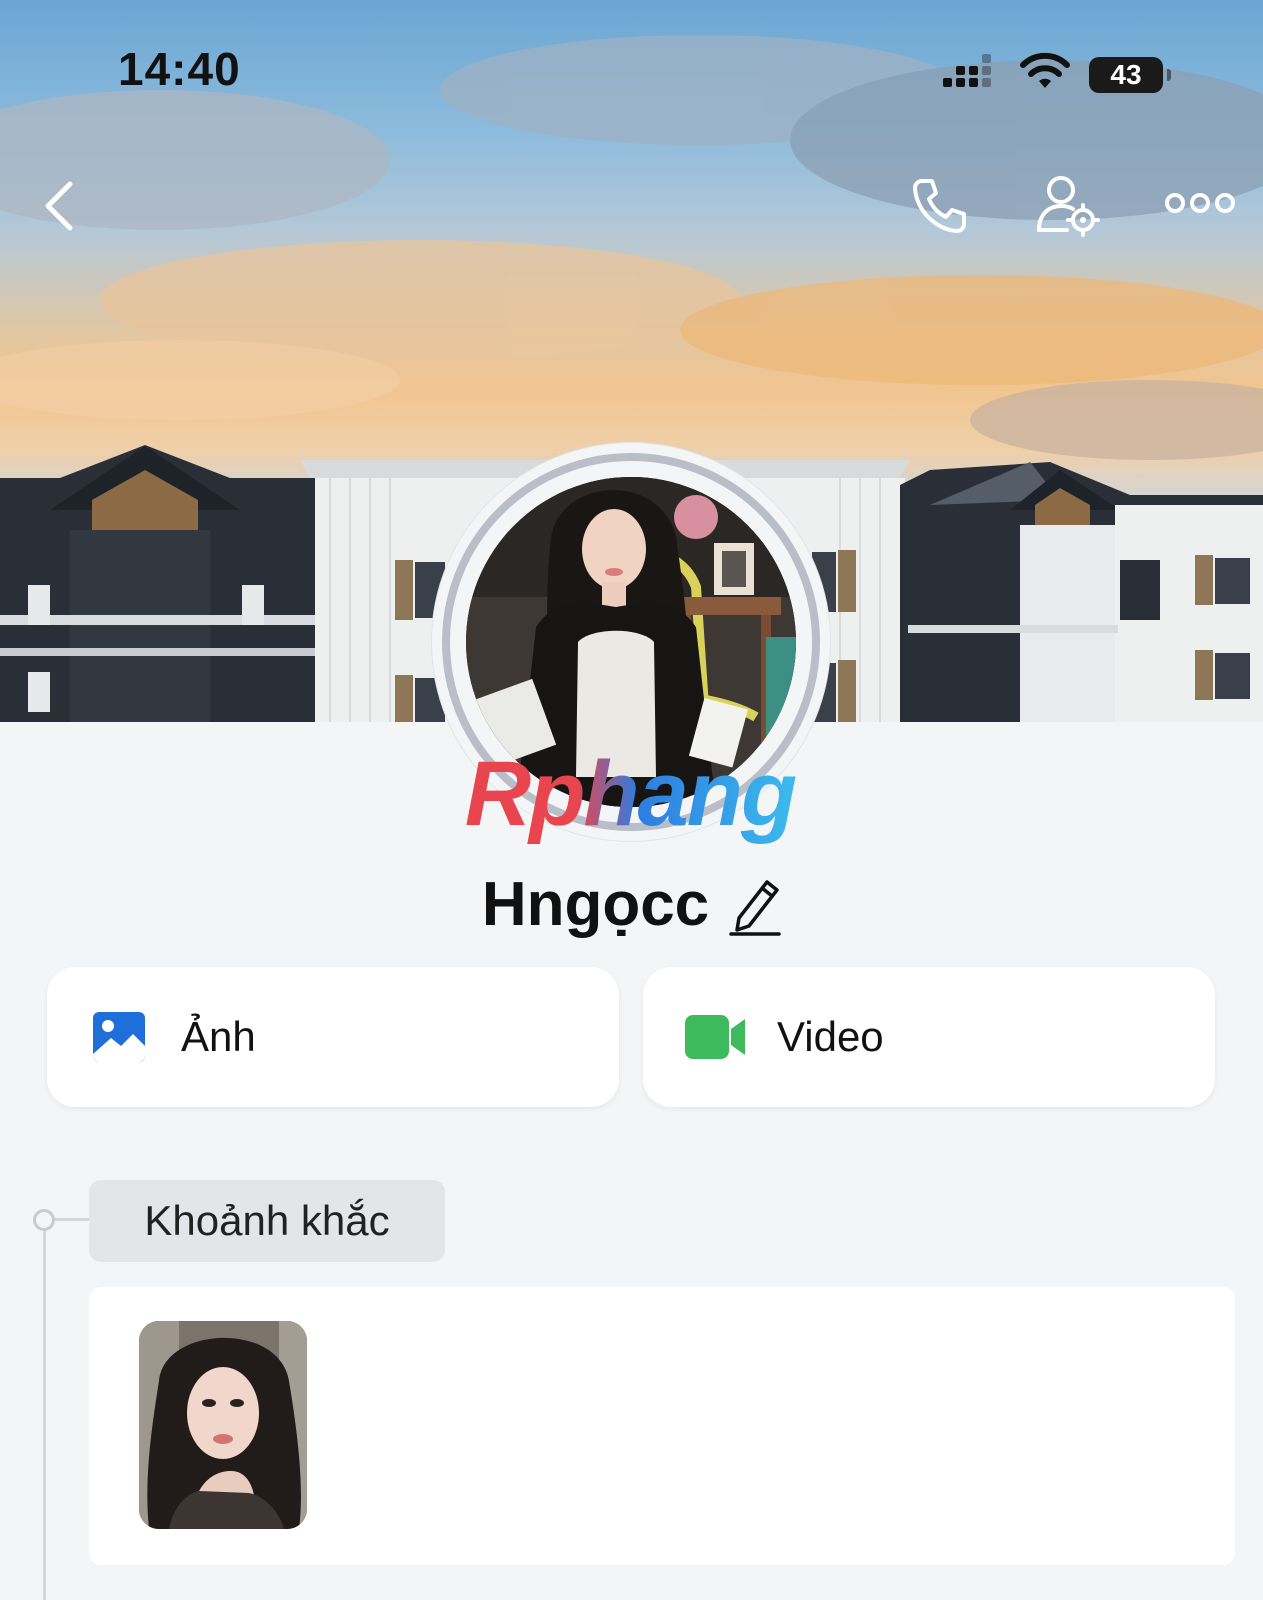  I want to click on phone-icon, so click(939, 210).